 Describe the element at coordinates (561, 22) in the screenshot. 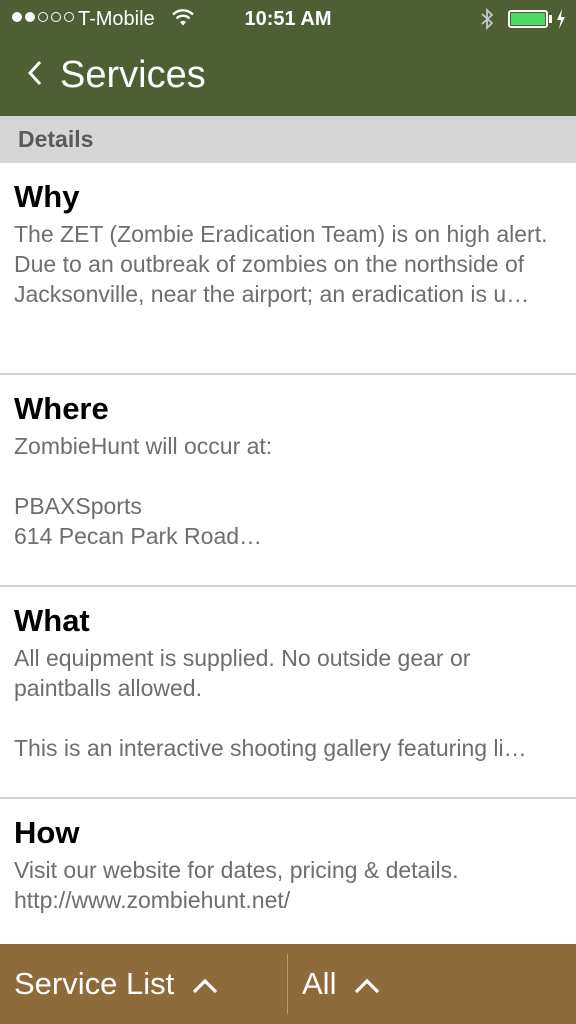

I see `charging-icon` at that location.